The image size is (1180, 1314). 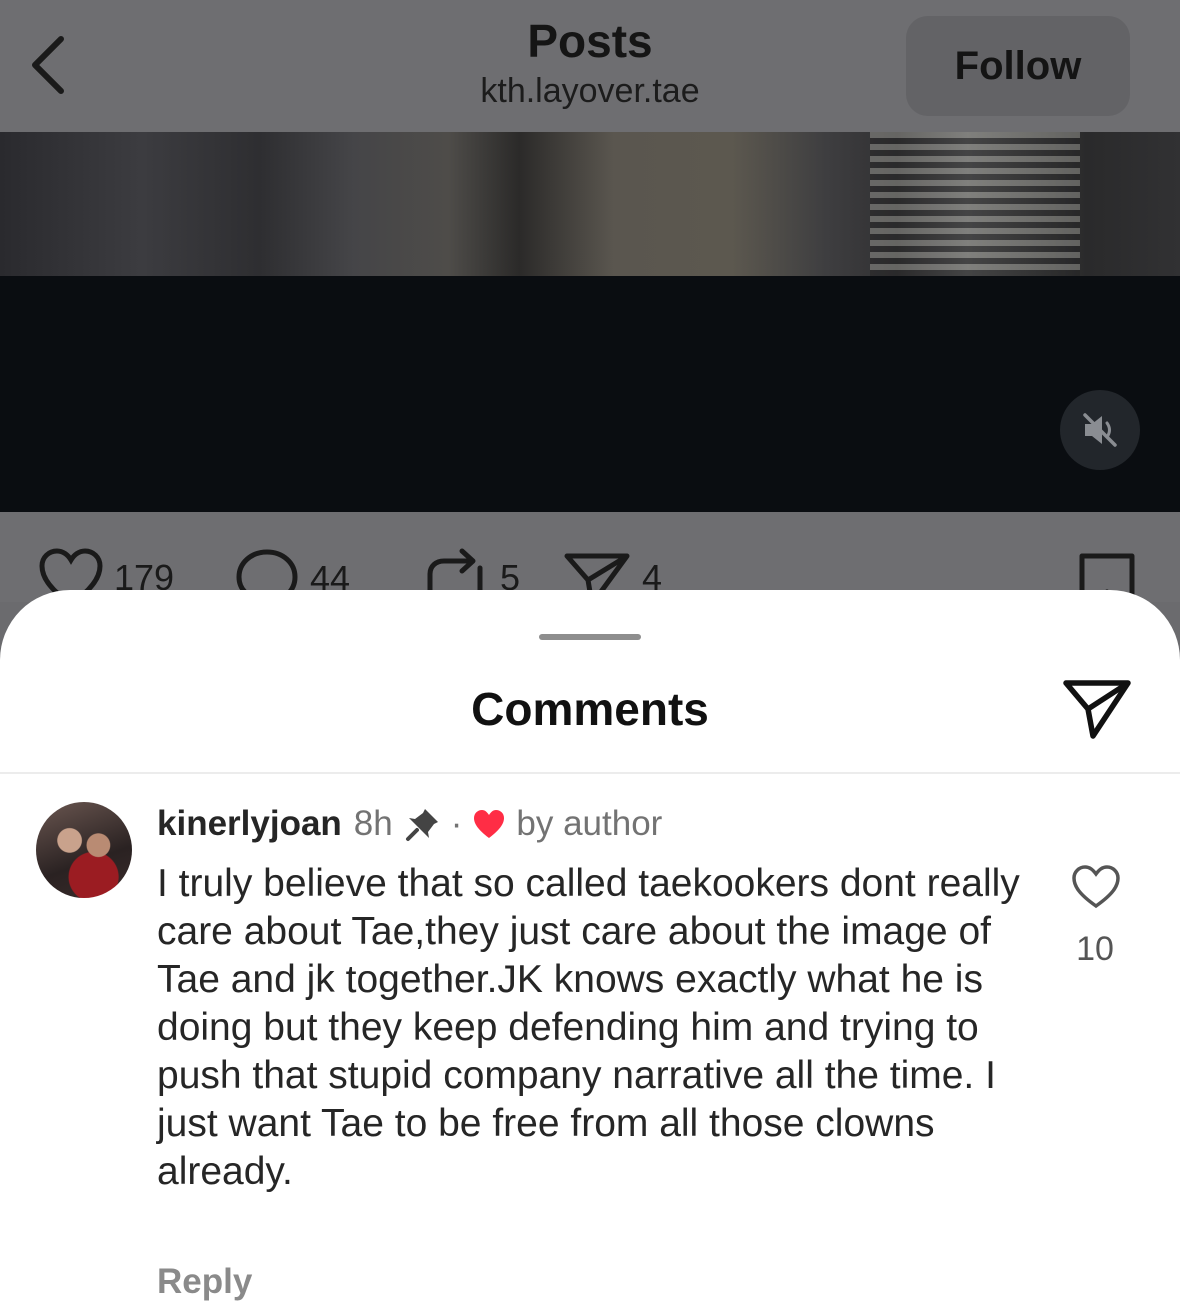 I want to click on follow-button: Follow, so click(x=1018, y=66).